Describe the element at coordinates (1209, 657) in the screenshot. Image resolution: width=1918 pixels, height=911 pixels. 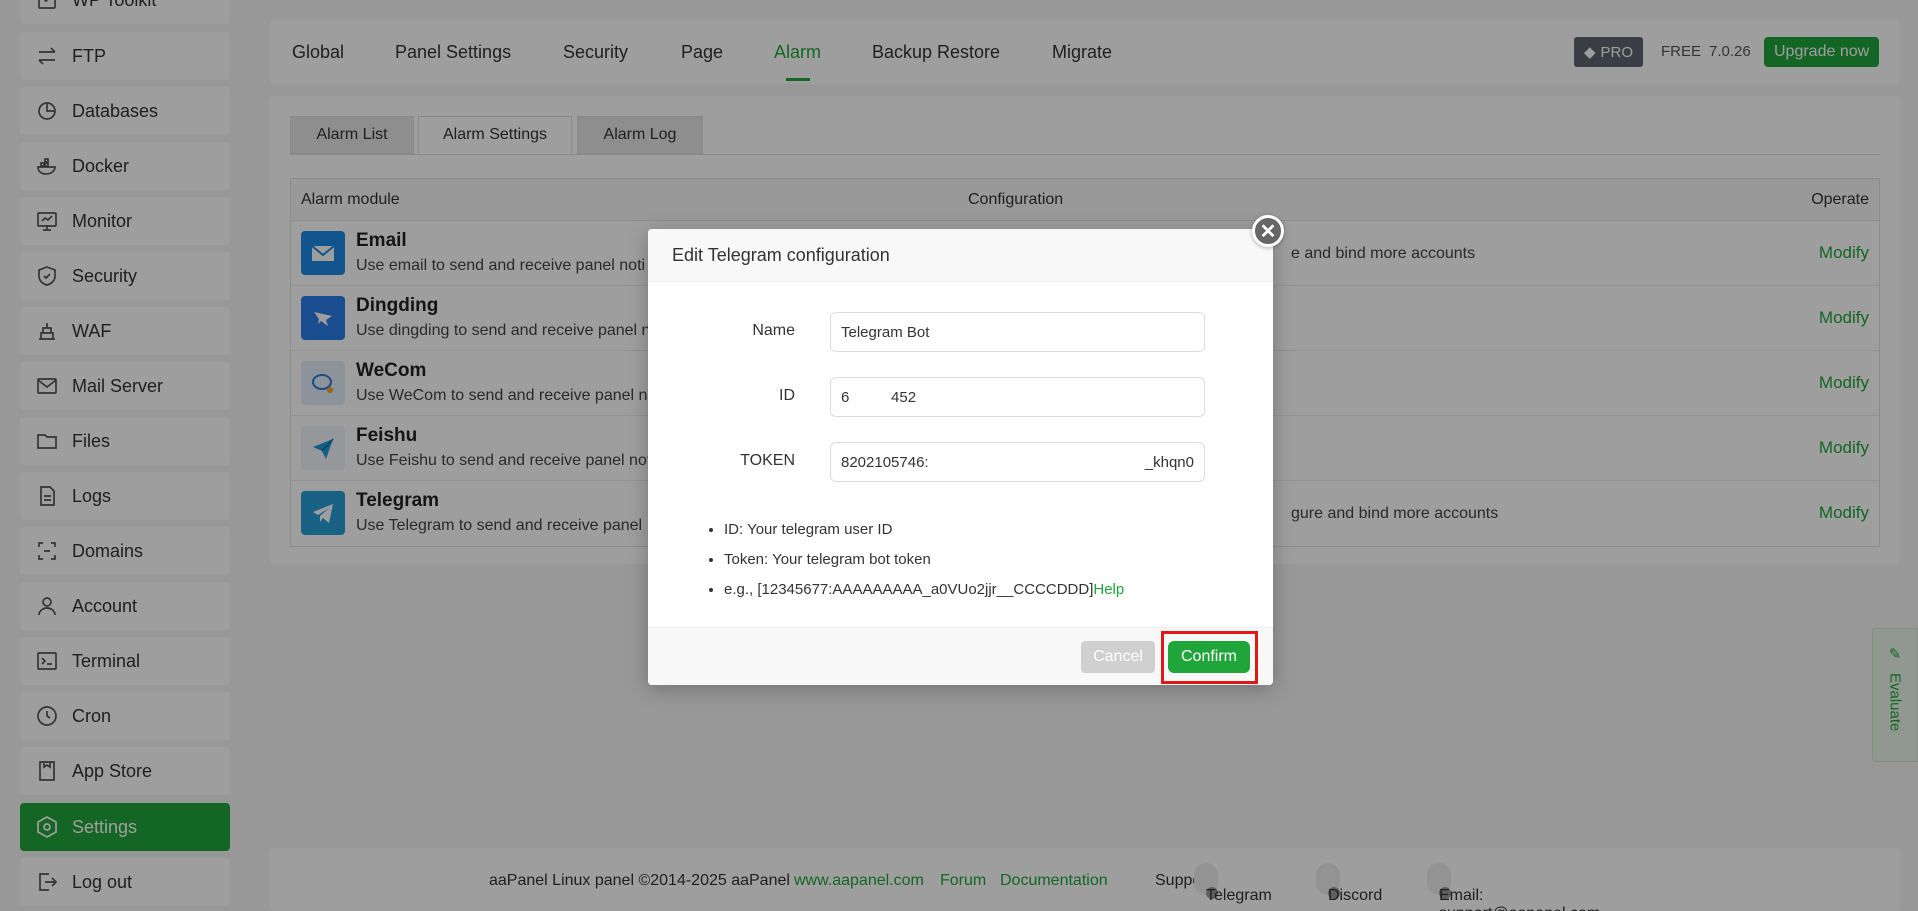
I see `confirm-highlight-box` at that location.